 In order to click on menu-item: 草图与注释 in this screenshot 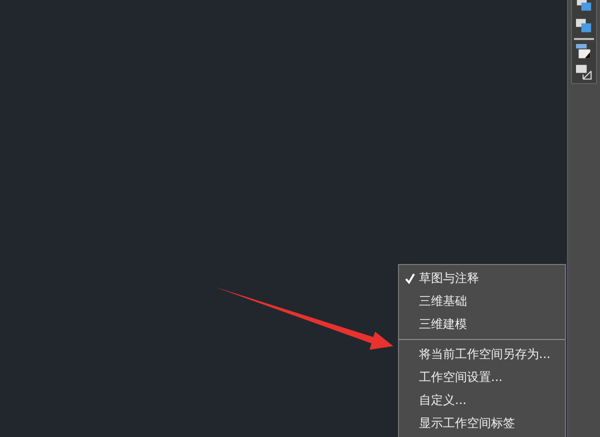, I will do `click(482, 278)`.